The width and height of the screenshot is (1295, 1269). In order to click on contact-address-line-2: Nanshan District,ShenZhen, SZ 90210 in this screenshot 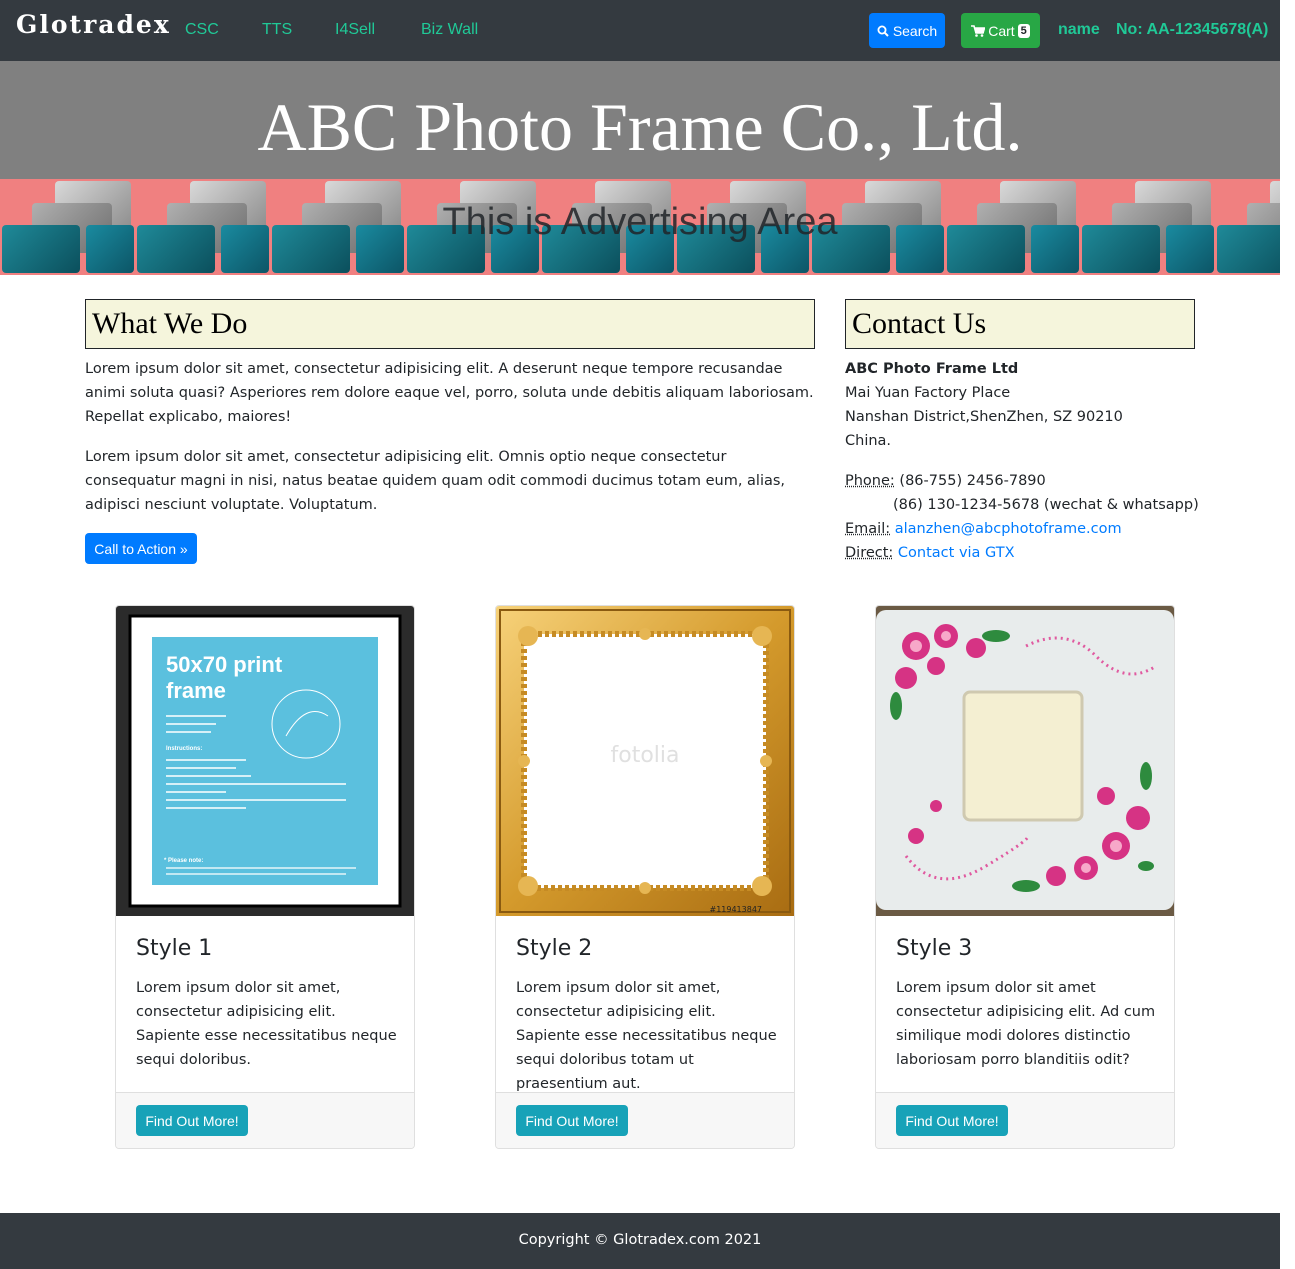, I will do `click(984, 417)`.